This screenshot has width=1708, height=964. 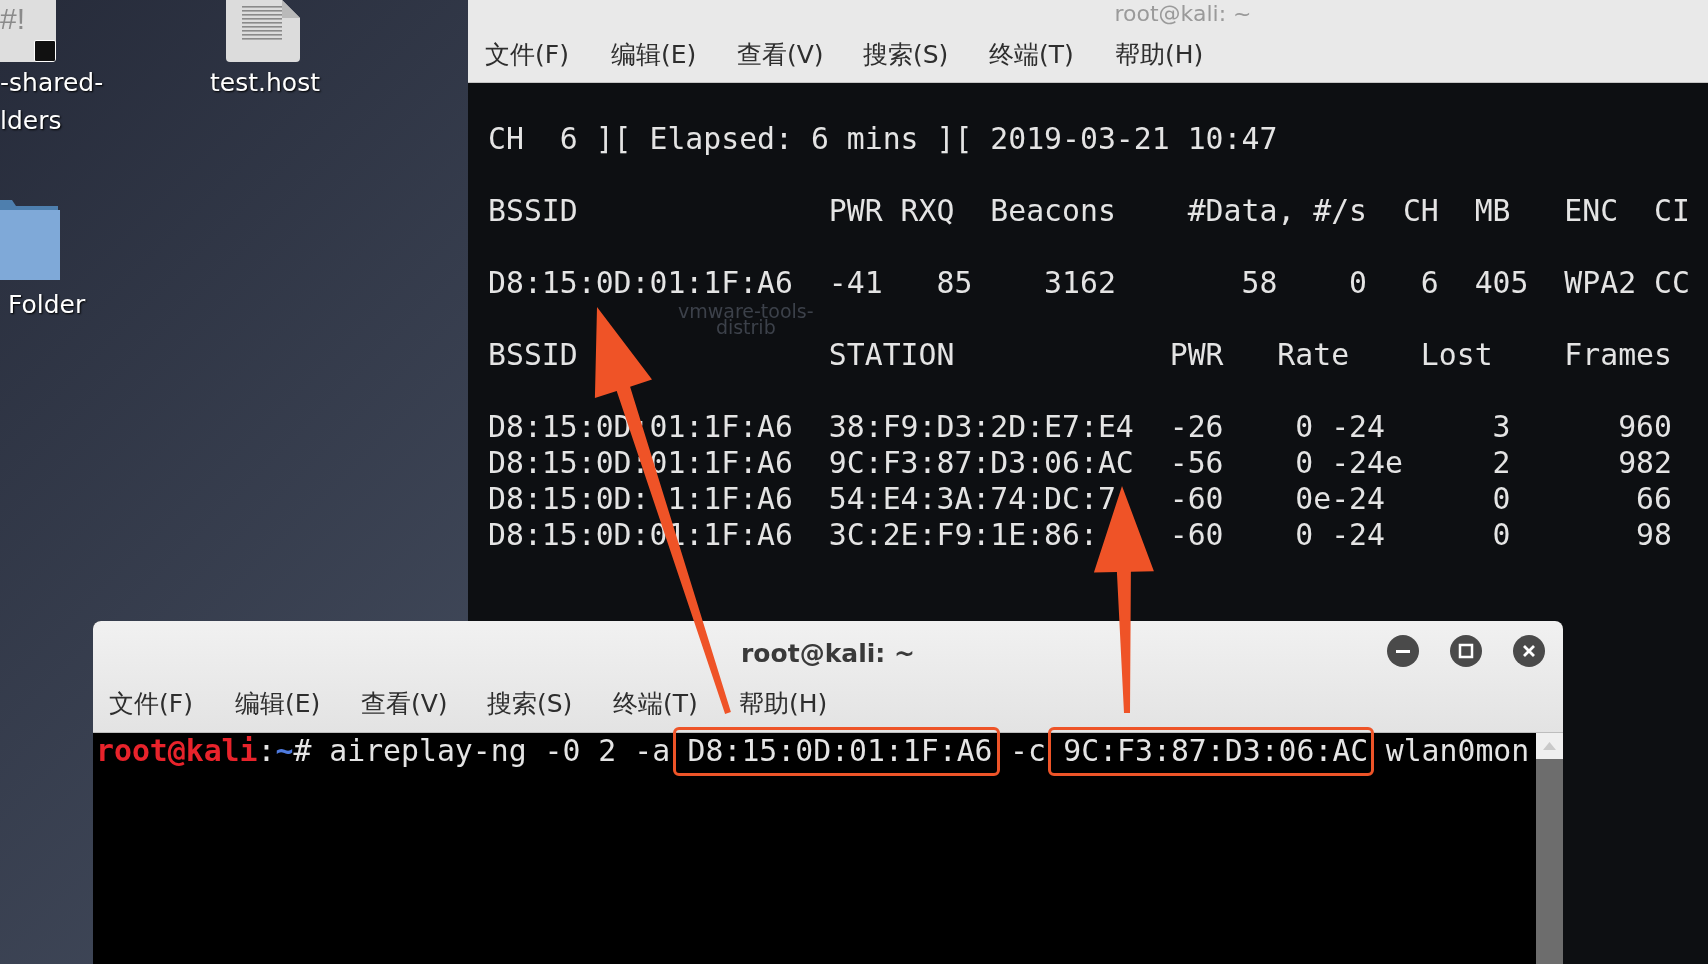 I want to click on command-text: -c, so click(x=1027, y=751).